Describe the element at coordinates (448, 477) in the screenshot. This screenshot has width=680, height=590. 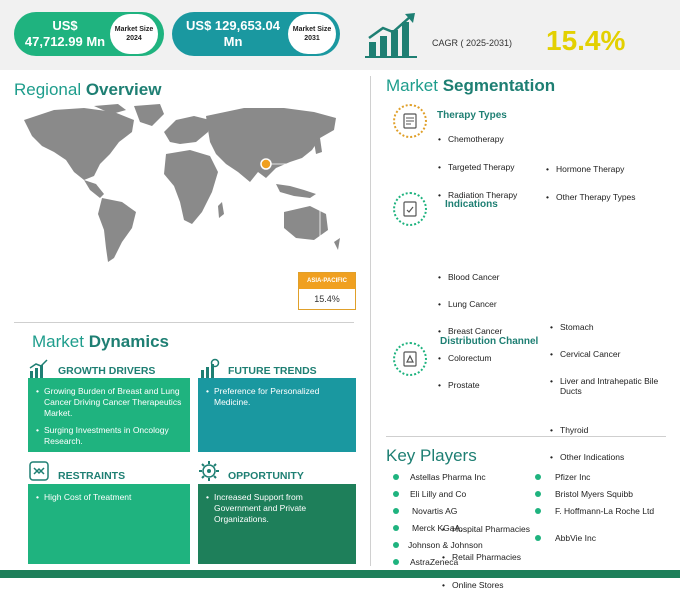
I see `key-player-item: Astellas Pharma Inc` at that location.